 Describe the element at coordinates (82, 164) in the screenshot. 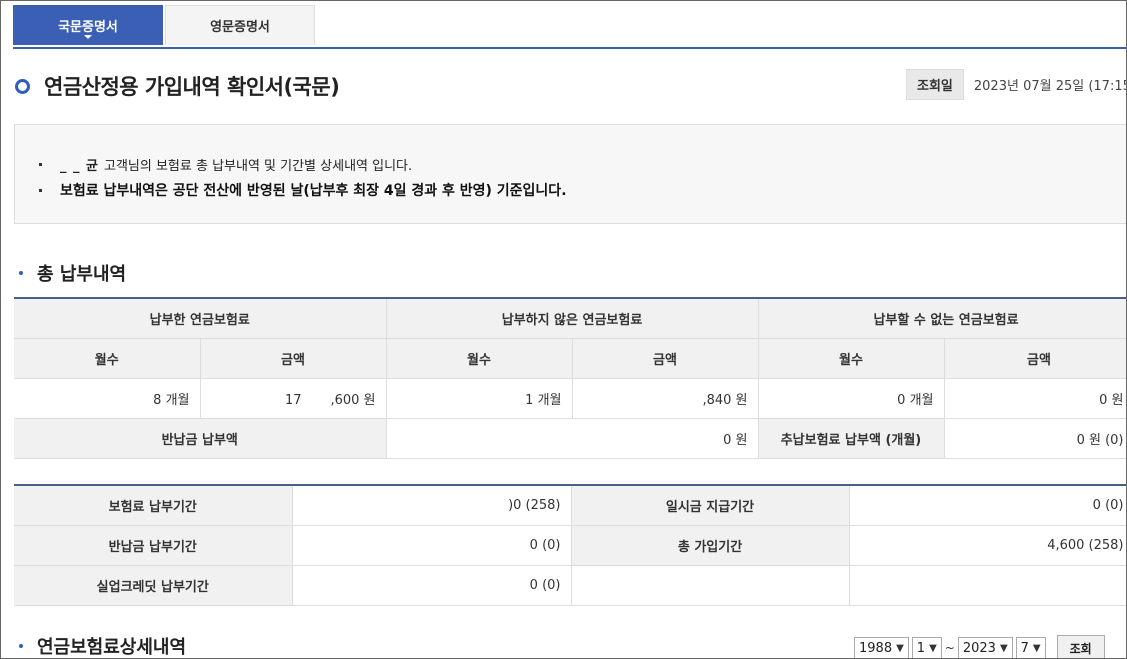

I see `customer-name: _ _ 균` at that location.